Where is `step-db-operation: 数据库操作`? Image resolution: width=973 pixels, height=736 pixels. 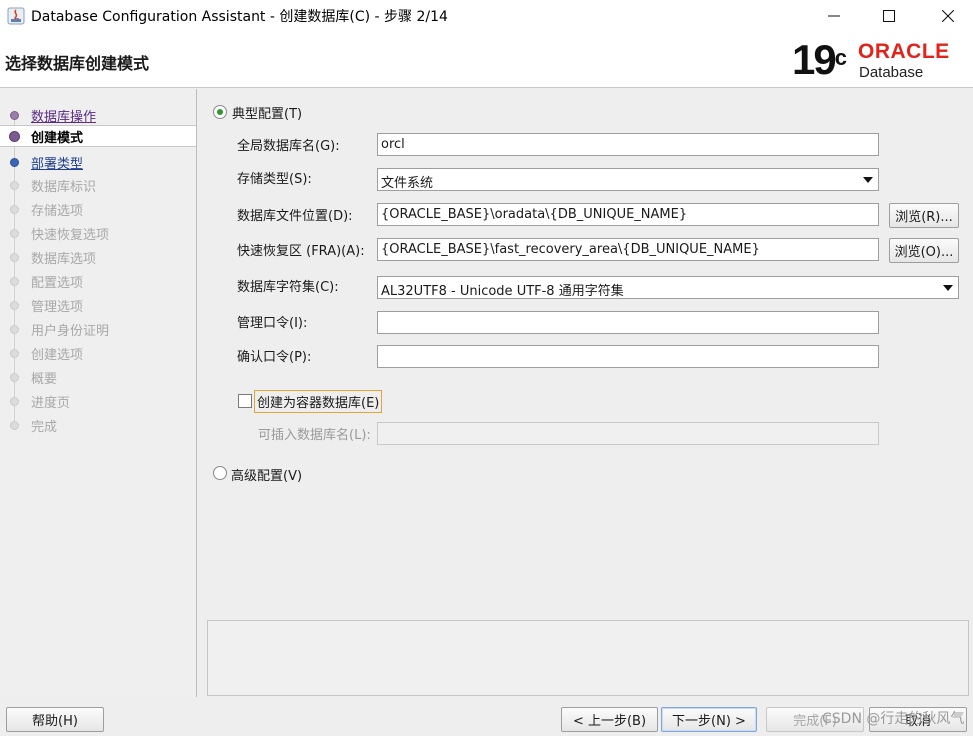 step-db-operation: 数据库操作 is located at coordinates (98, 115).